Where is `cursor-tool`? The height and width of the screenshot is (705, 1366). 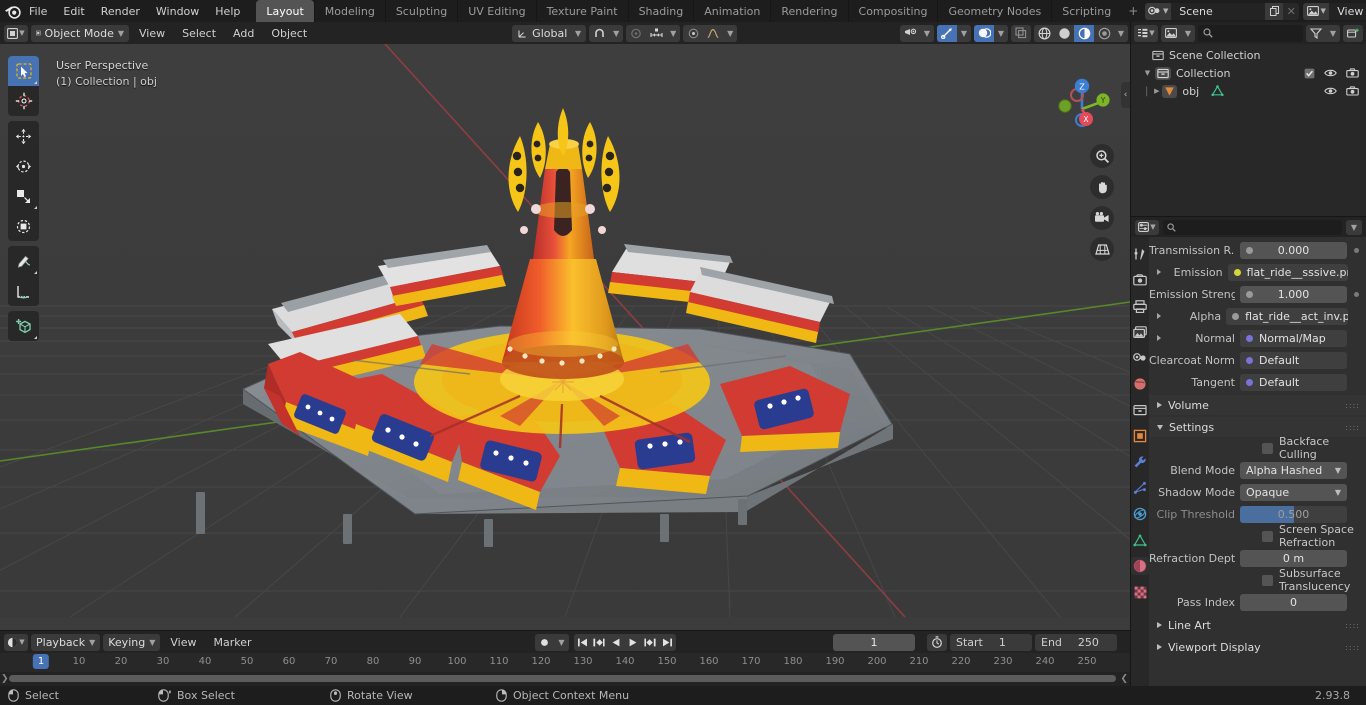 cursor-tool is located at coordinates (23, 101).